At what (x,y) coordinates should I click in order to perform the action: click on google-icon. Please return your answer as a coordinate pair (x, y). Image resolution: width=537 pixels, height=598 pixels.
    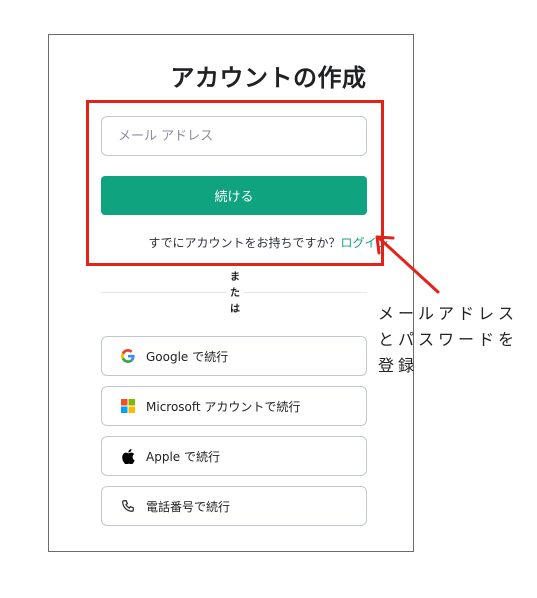
    Looking at the image, I should click on (128, 356).